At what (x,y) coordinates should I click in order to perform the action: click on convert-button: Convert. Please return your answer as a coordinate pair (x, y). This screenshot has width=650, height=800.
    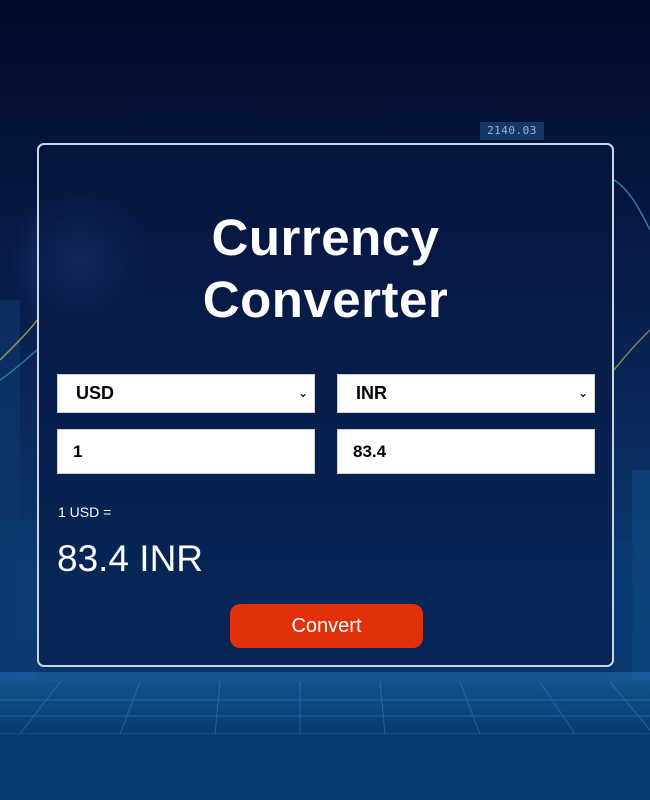
    Looking at the image, I should click on (326, 626).